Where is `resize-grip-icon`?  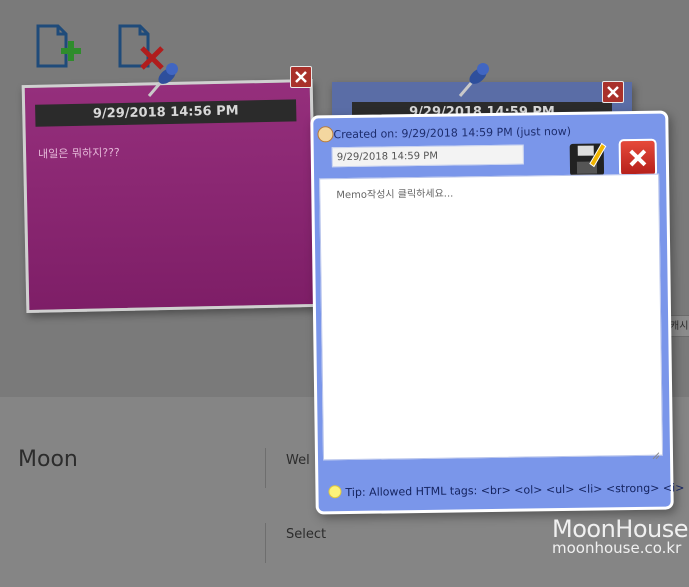
resize-grip-icon is located at coordinates (656, 452).